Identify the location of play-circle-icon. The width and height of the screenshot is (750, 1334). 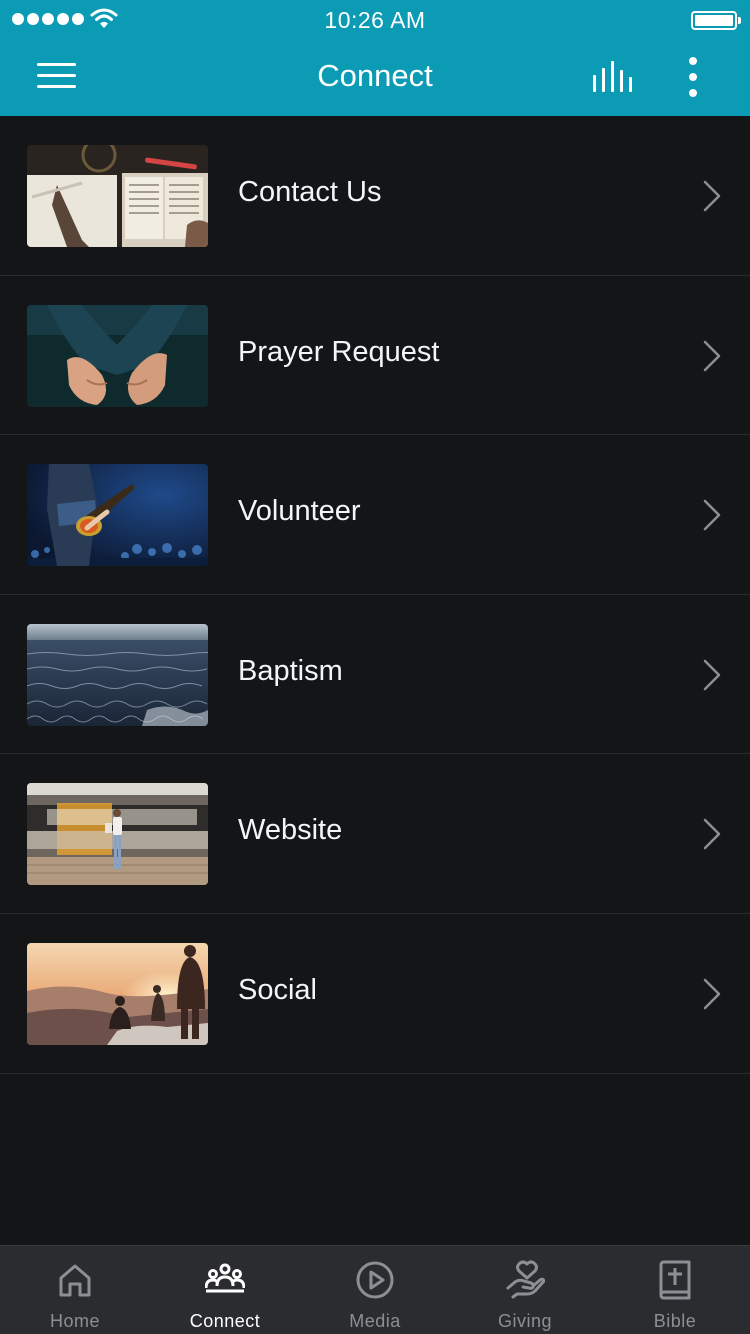
(375, 1280).